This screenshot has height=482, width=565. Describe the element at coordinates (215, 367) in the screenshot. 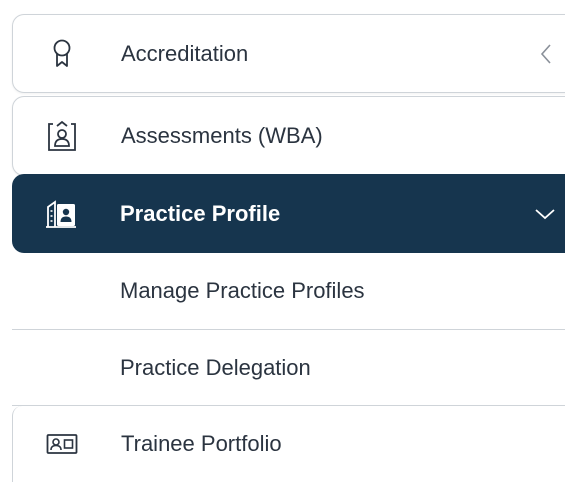

I see `sidebar-subitem-label: Practice Delegation` at that location.